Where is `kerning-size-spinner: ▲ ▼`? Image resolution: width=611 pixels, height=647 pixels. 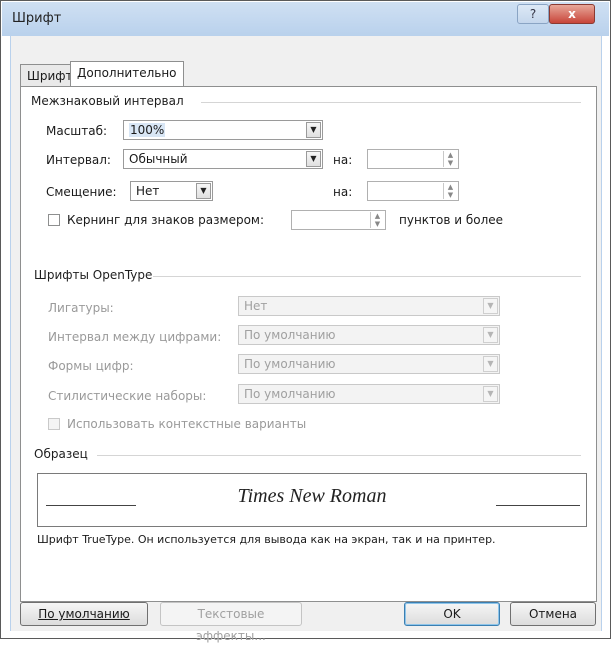 kerning-size-spinner: ▲ ▼ is located at coordinates (338, 220).